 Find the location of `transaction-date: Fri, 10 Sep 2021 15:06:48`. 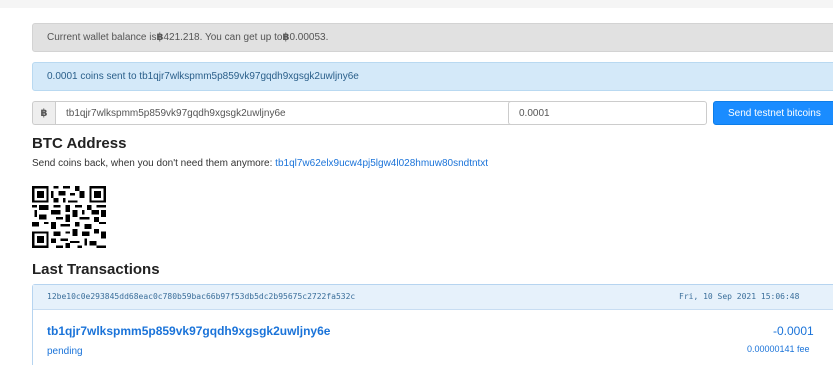

transaction-date: Fri, 10 Sep 2021 15:06:48 is located at coordinates (739, 296).